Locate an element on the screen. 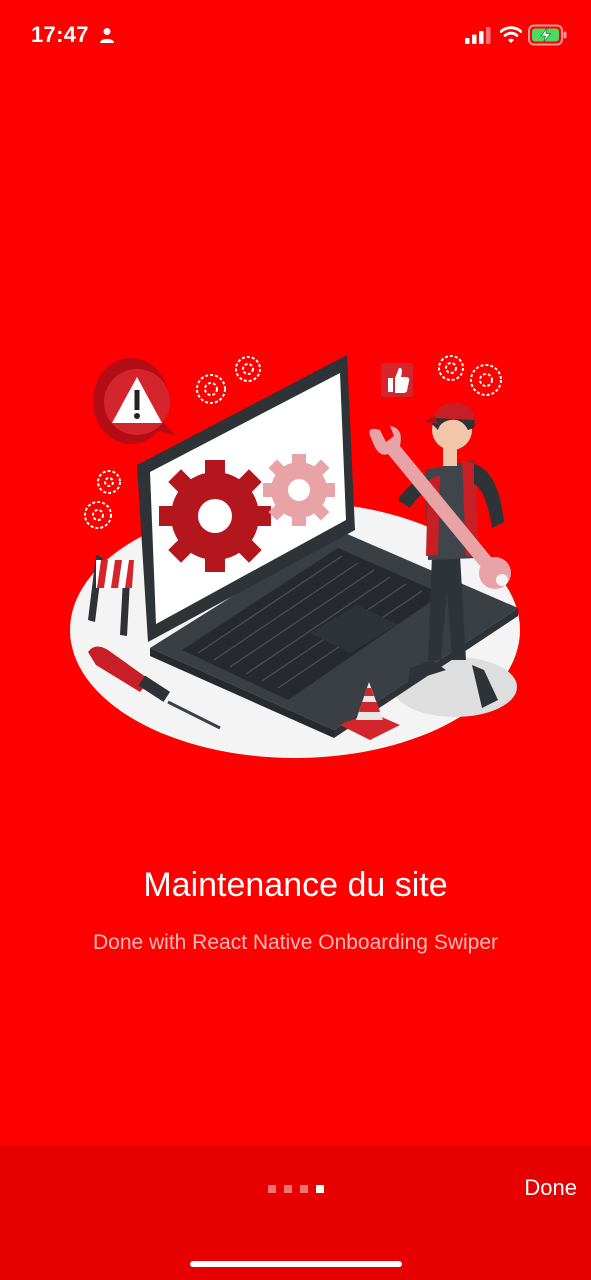 This screenshot has height=1280, width=591. done-button: Done is located at coordinates (550, 1188).